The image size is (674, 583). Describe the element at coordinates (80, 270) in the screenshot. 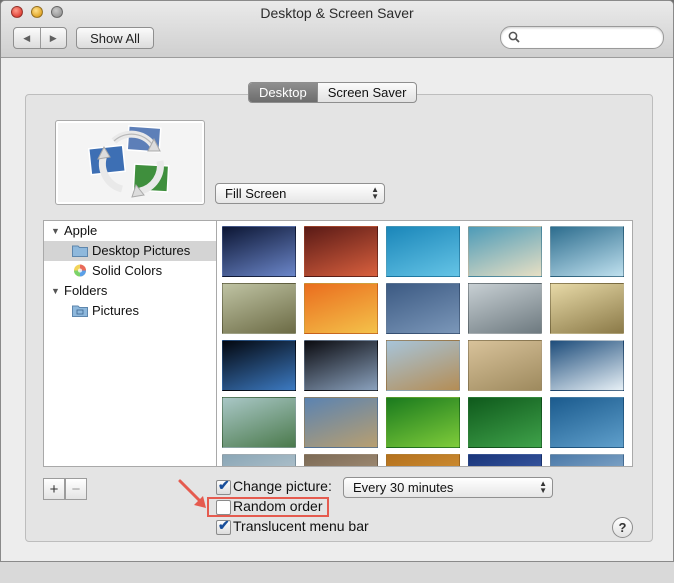

I see `color-wheel-icon` at that location.